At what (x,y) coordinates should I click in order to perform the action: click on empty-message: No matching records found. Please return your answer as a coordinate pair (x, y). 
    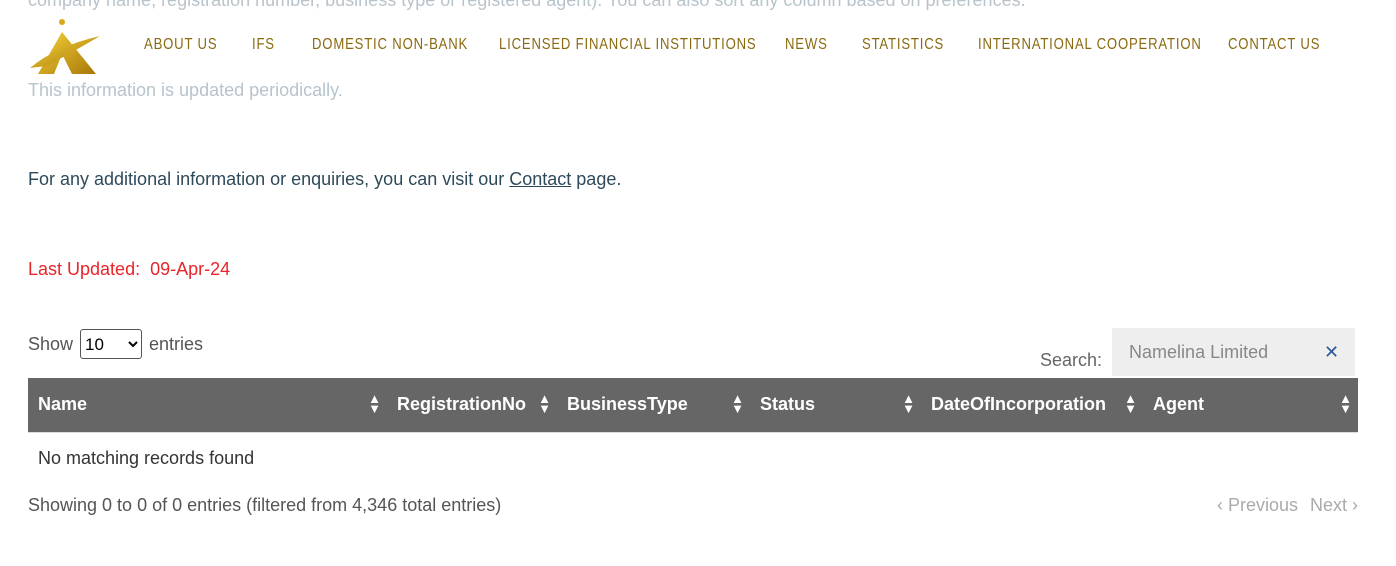
    Looking at the image, I should click on (693, 457).